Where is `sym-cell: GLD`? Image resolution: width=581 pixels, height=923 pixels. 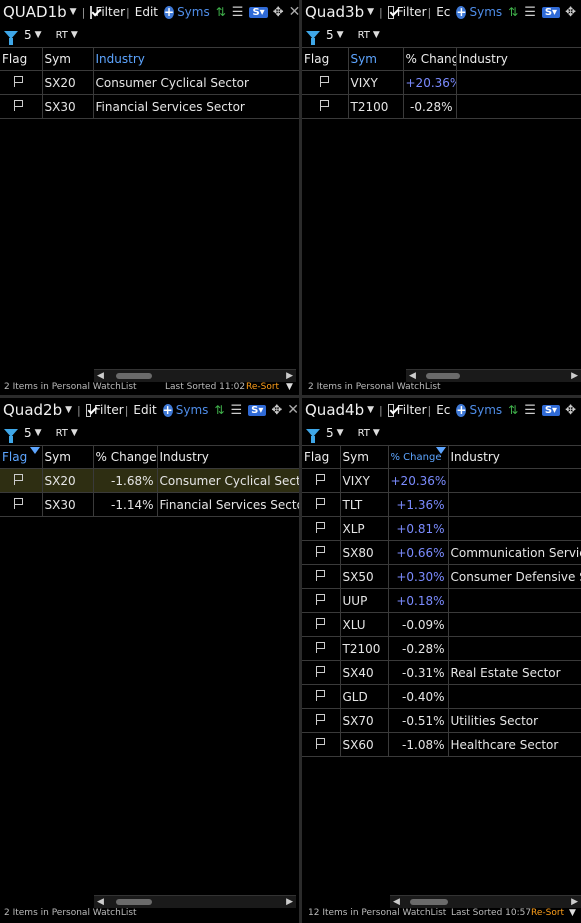 sym-cell: GLD is located at coordinates (364, 696).